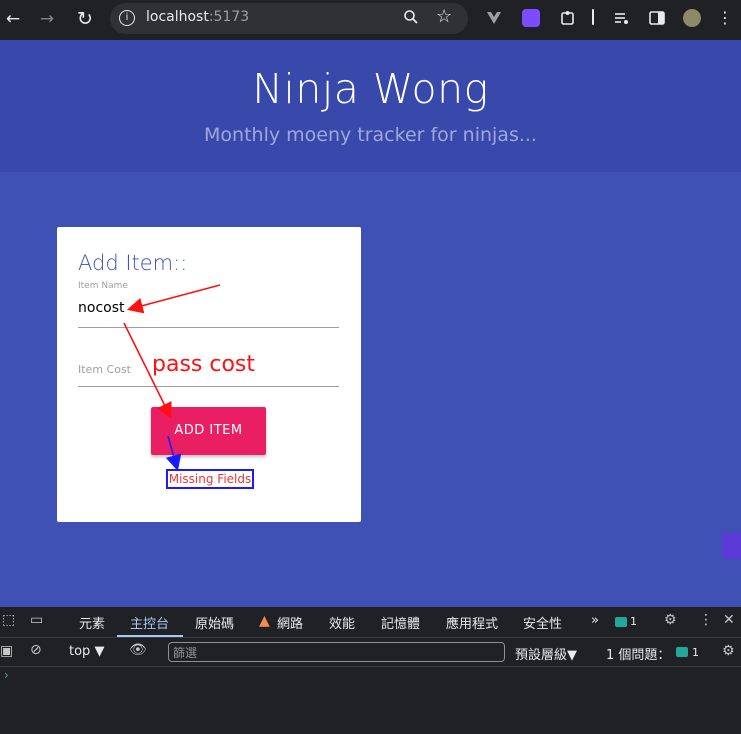 The height and width of the screenshot is (734, 741). Describe the element at coordinates (8, 620) in the screenshot. I see `inspect-element-icon: ⬚` at that location.